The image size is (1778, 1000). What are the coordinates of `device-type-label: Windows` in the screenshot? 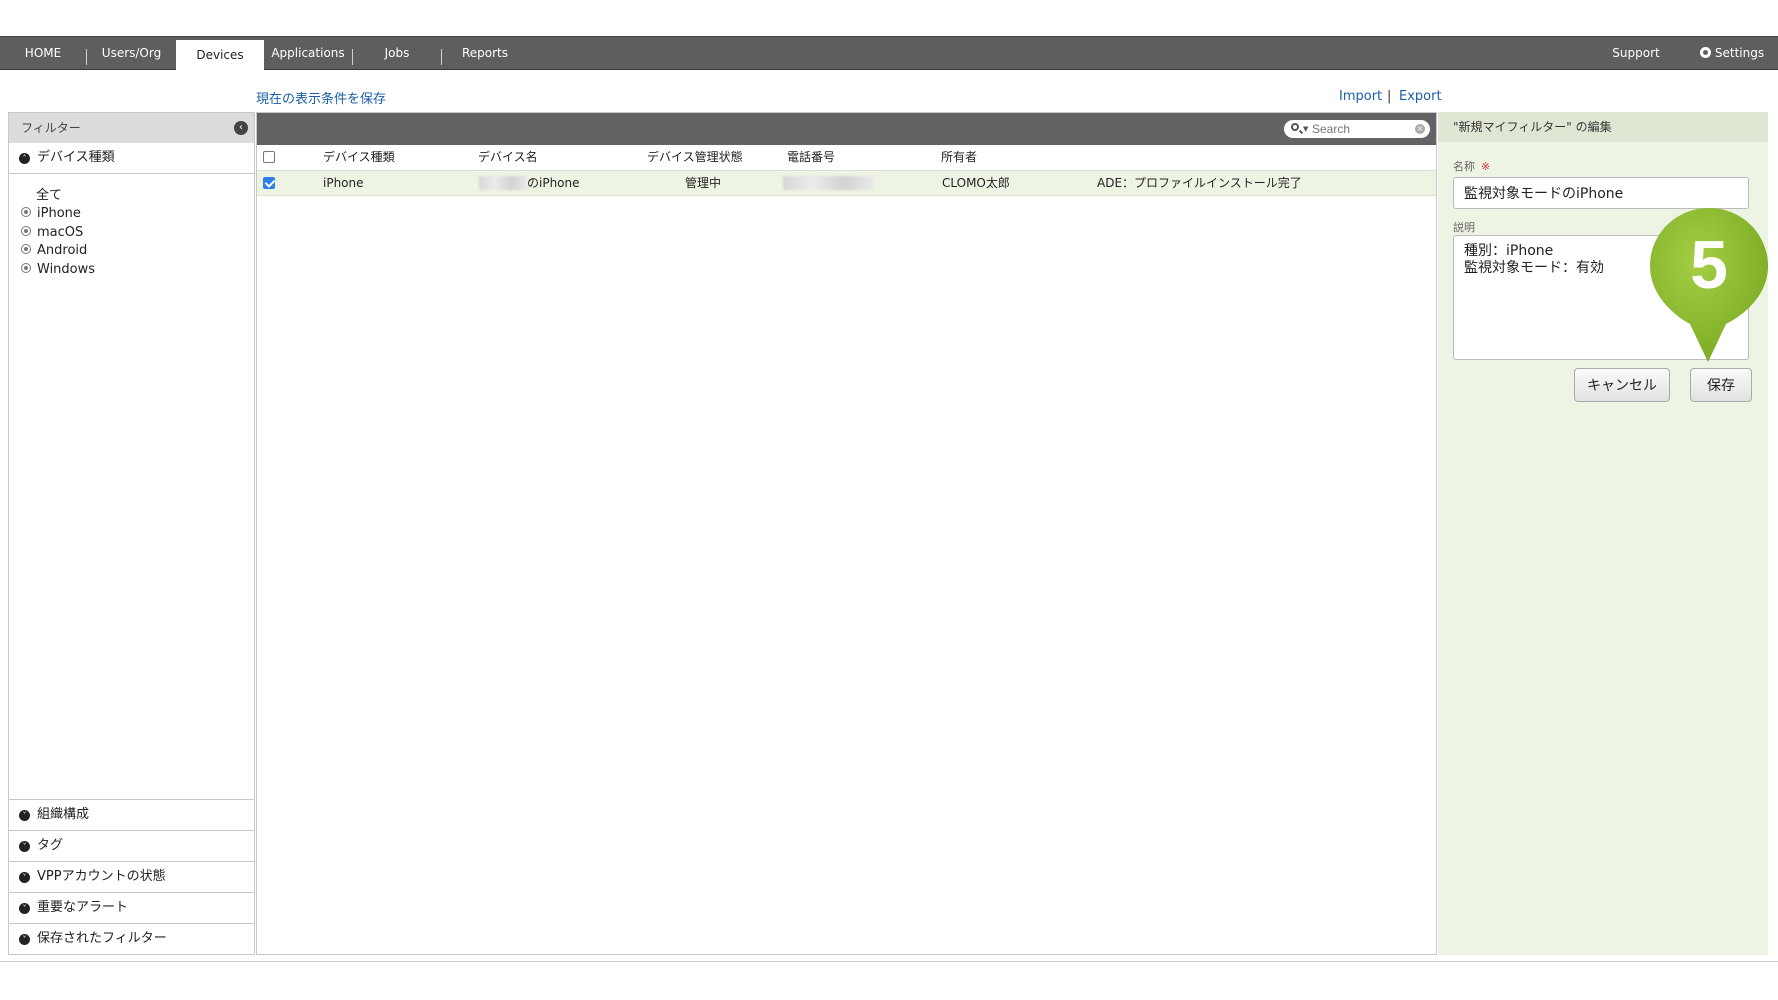 It's located at (66, 269).